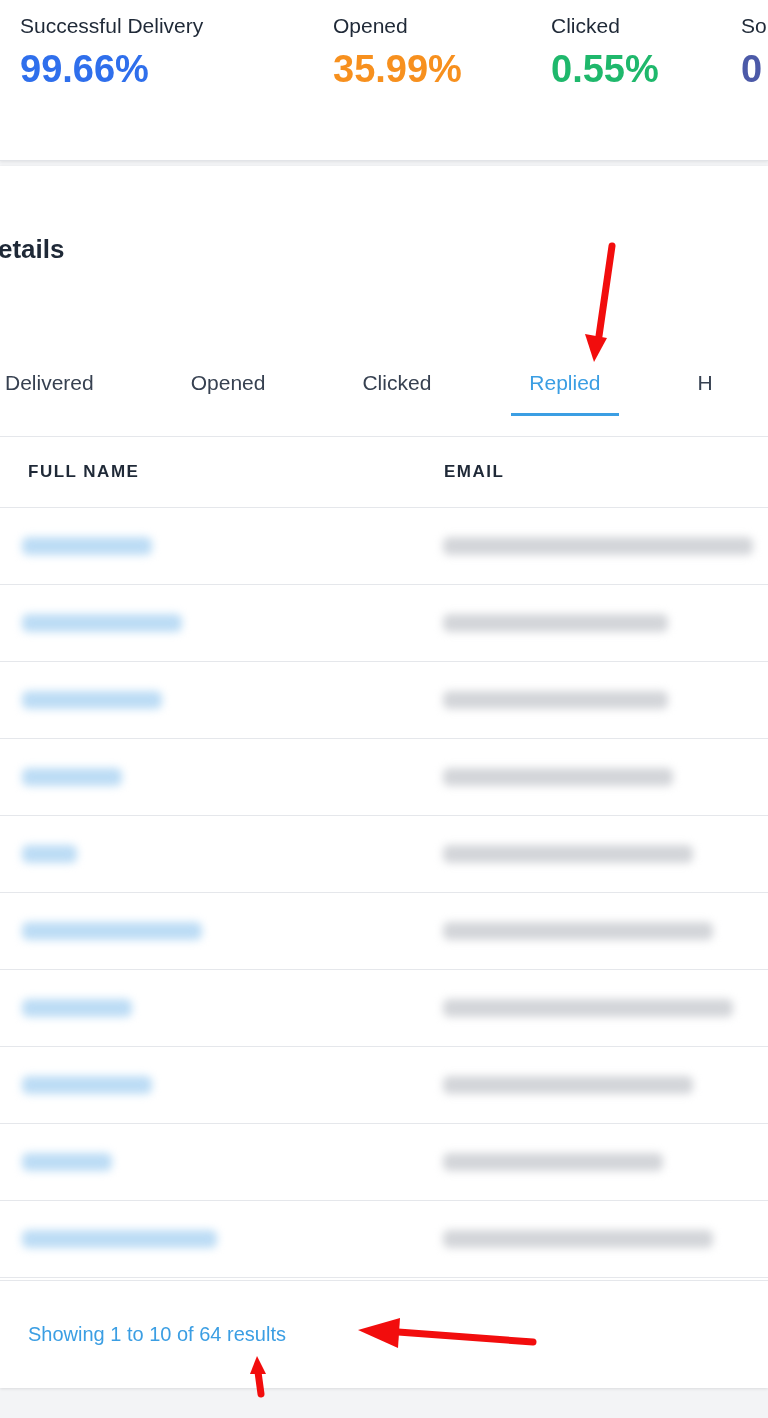 Image resolution: width=768 pixels, height=1418 pixels. What do you see at coordinates (474, 472) in the screenshot?
I see `column-header: EMAIL` at bounding box center [474, 472].